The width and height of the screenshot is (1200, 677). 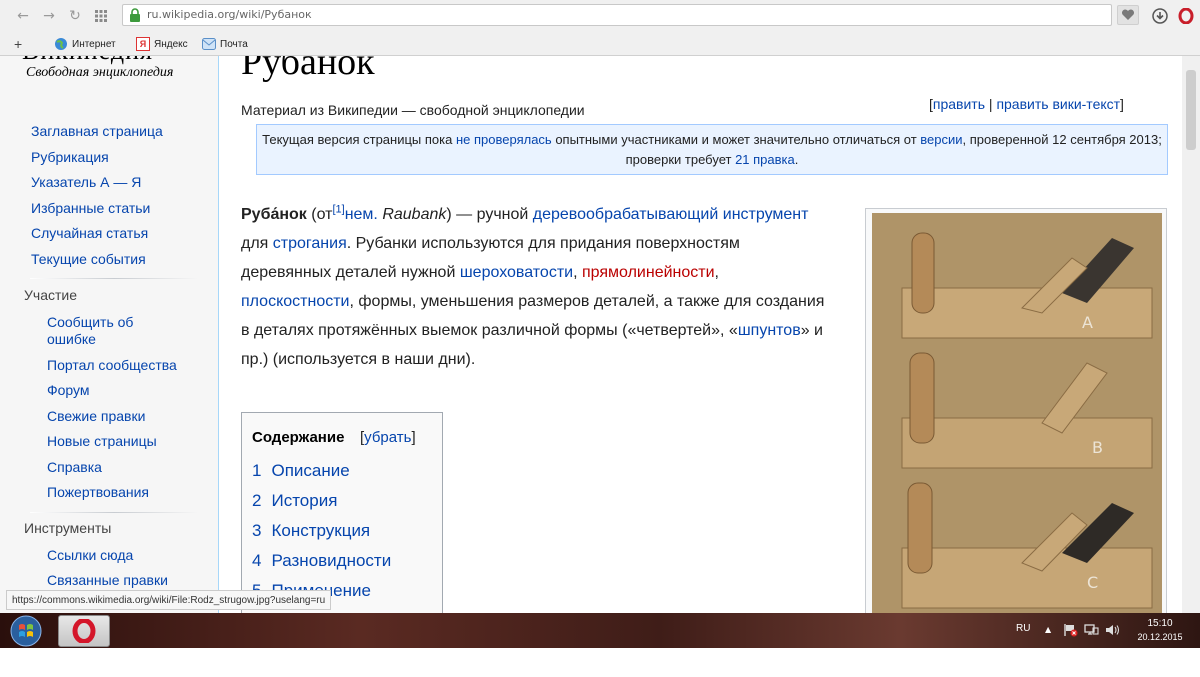 What do you see at coordinates (671, 214) in the screenshot?
I see `woodworking-tool-link: деревообрабатывающий инструмент` at bounding box center [671, 214].